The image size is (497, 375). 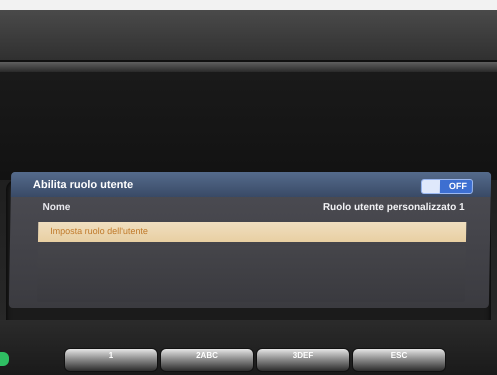 I want to click on device-top-cover, so click(x=248, y=36).